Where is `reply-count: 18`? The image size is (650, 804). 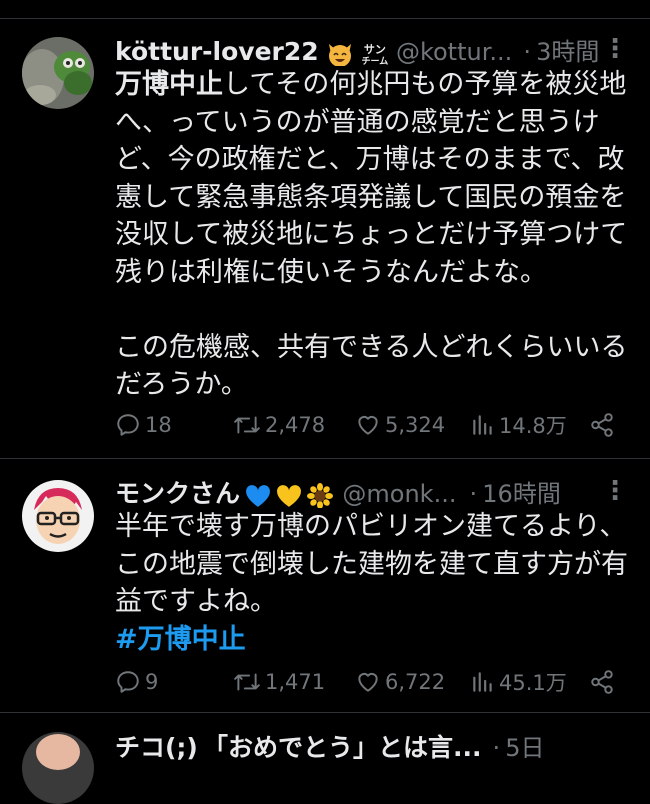
reply-count: 18 is located at coordinates (158, 425).